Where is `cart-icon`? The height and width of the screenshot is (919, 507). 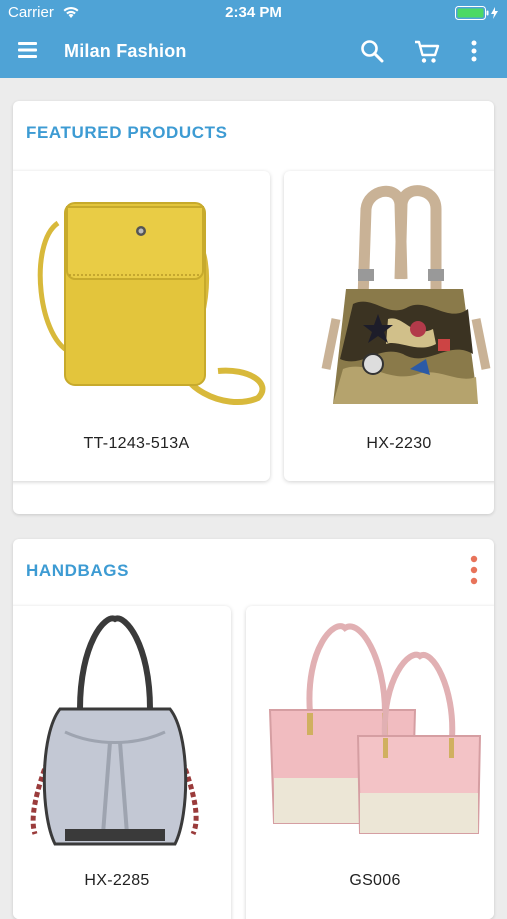 cart-icon is located at coordinates (427, 52).